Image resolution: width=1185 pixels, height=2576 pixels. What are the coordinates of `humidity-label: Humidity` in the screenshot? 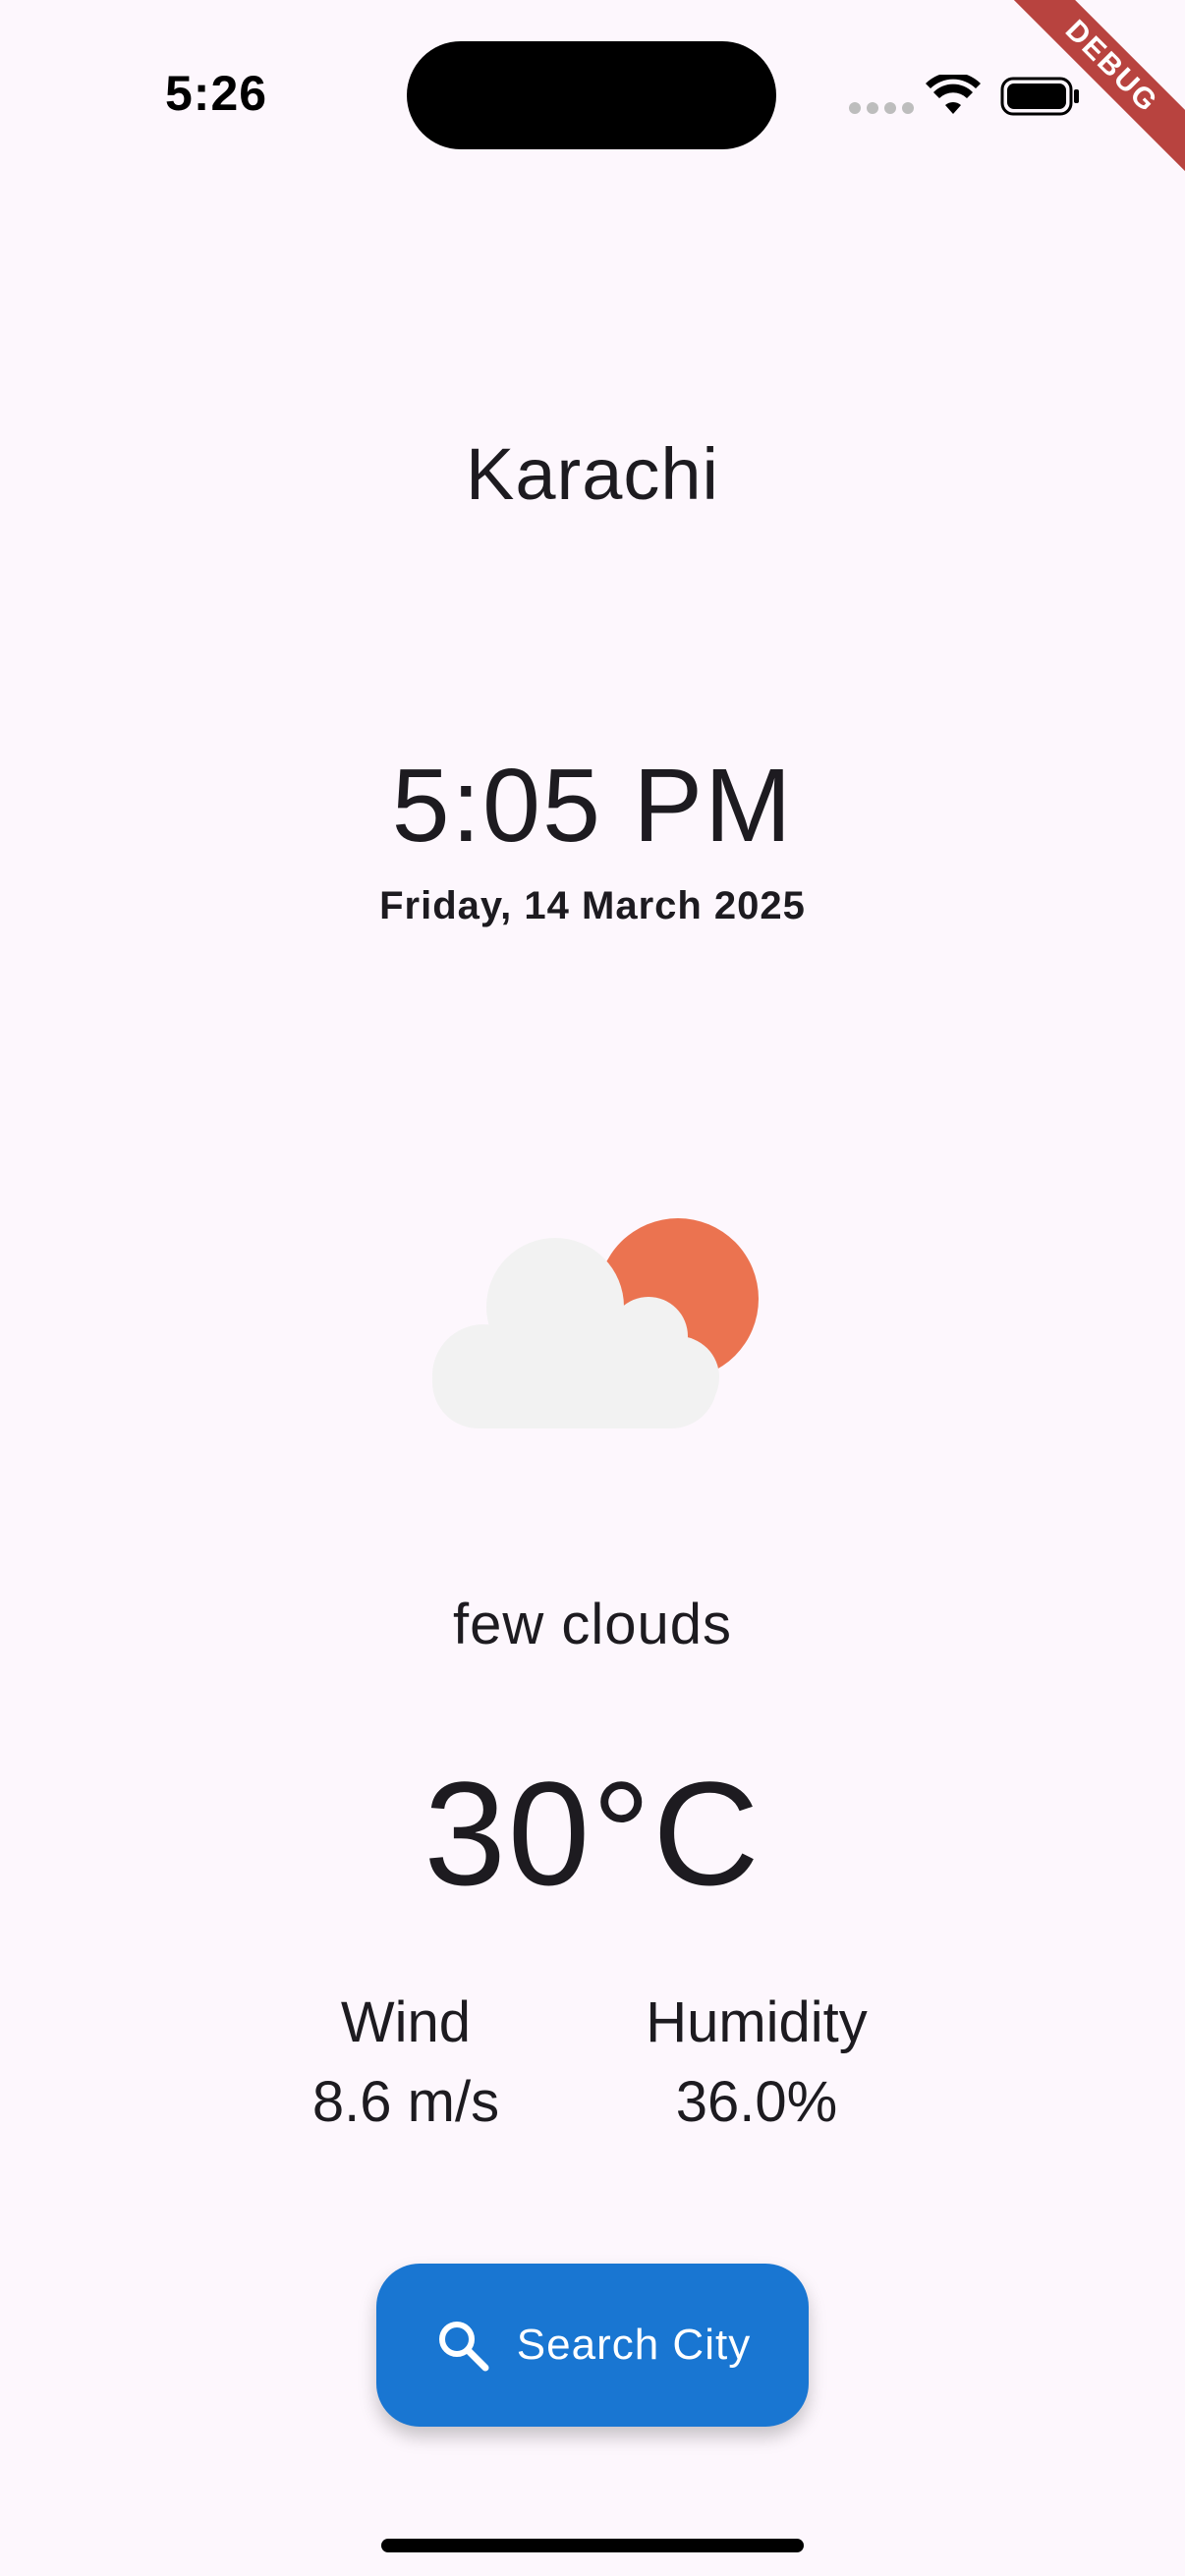 It's located at (757, 2022).